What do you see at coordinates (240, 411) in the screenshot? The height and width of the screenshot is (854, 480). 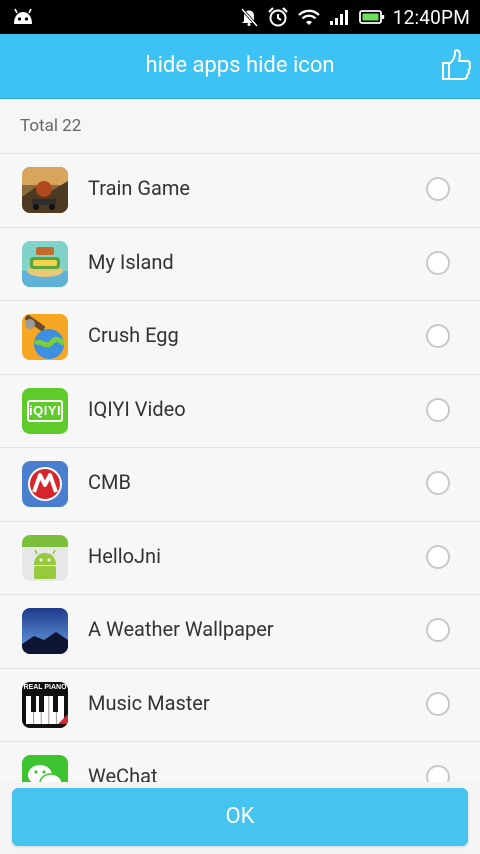 I see `list-item-iqiyi-video: iQIYI IQIYI Video` at bounding box center [240, 411].